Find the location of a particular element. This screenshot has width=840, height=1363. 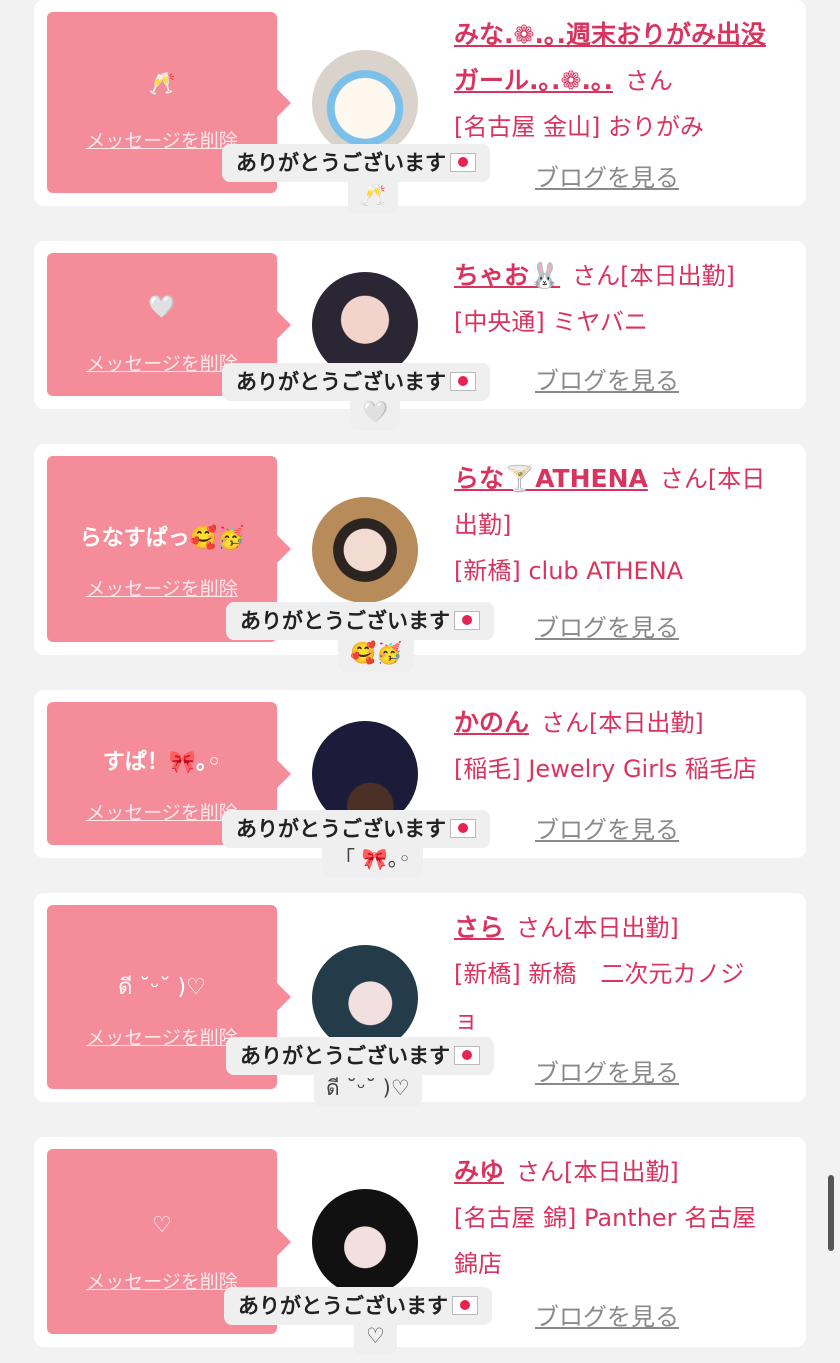

reply-echo: 「 🎀｡◦ is located at coordinates (372, 859).